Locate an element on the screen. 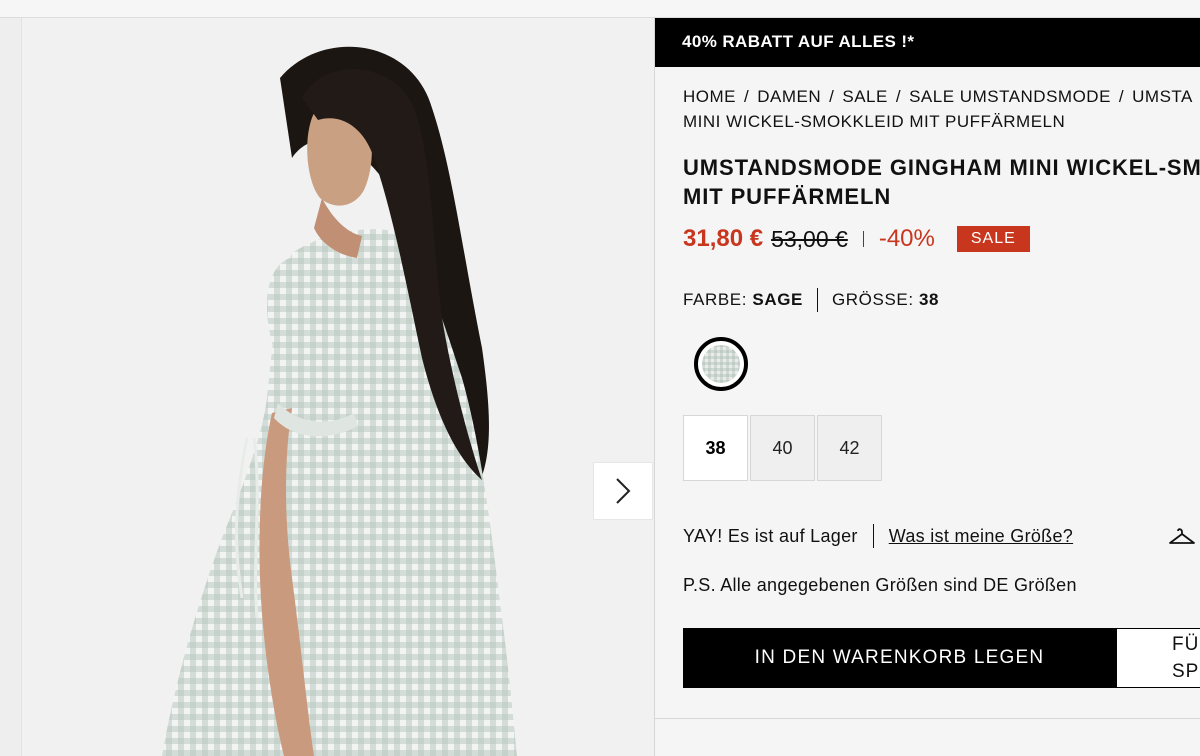  next-image-button is located at coordinates (623, 491).